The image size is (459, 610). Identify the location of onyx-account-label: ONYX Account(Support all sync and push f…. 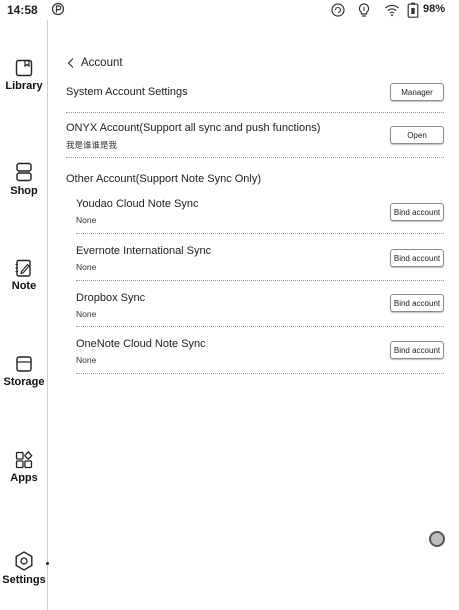
(193, 128).